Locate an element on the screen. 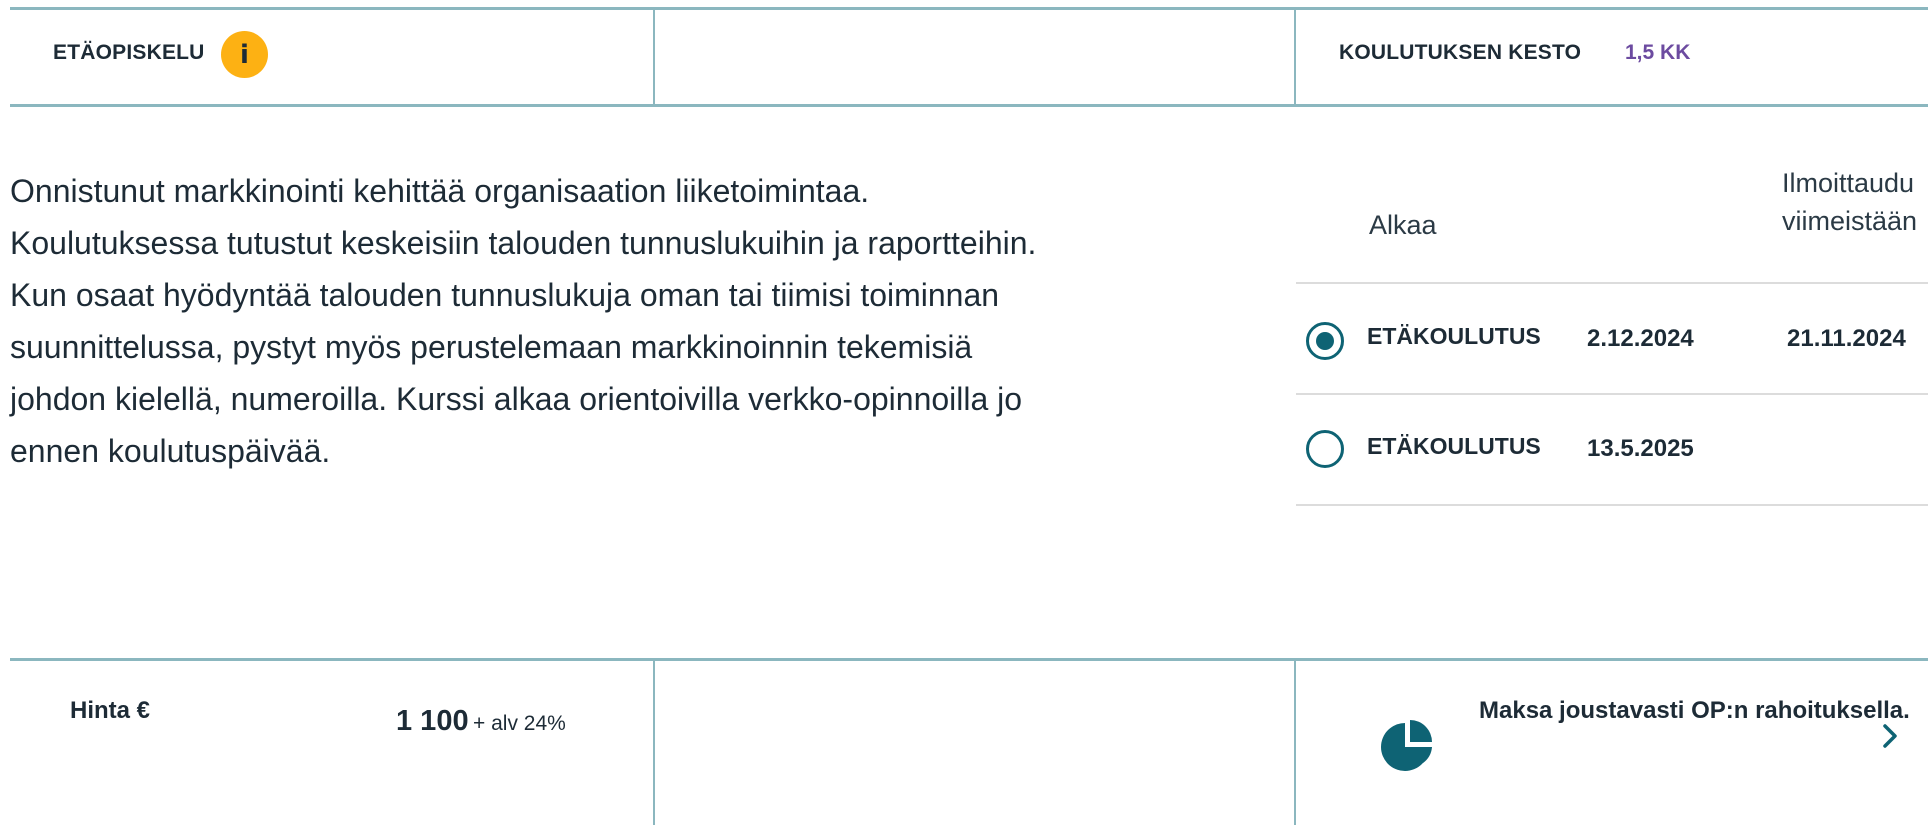  price: 1 100 + alv 24% is located at coordinates (481, 721).